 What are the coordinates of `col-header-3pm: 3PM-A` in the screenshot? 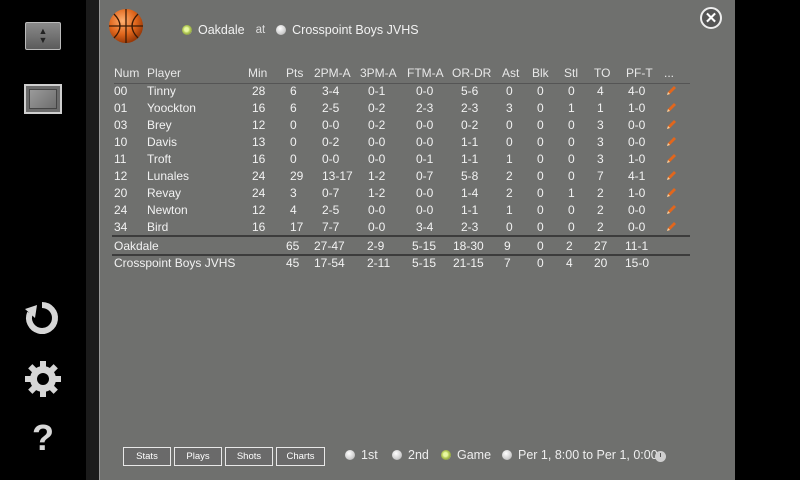 It's located at (378, 73).